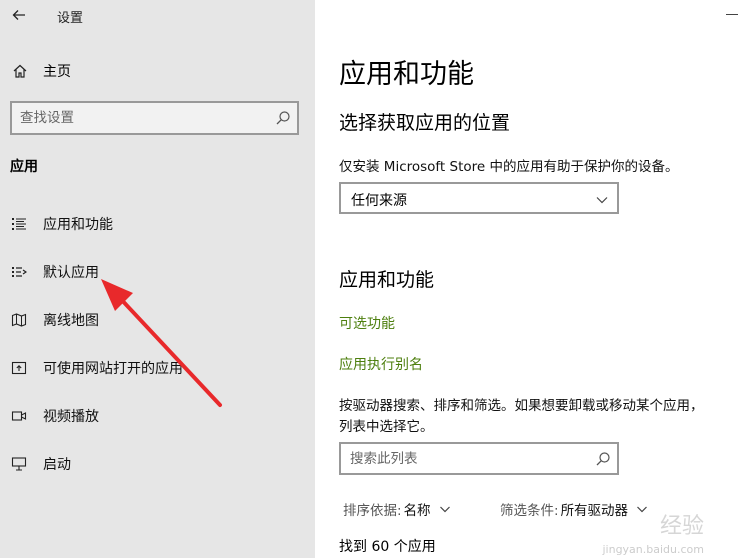 Image resolution: width=744 pixels, height=558 pixels. What do you see at coordinates (387, 547) in the screenshot?
I see `app-count: 找到 60 个应用` at bounding box center [387, 547].